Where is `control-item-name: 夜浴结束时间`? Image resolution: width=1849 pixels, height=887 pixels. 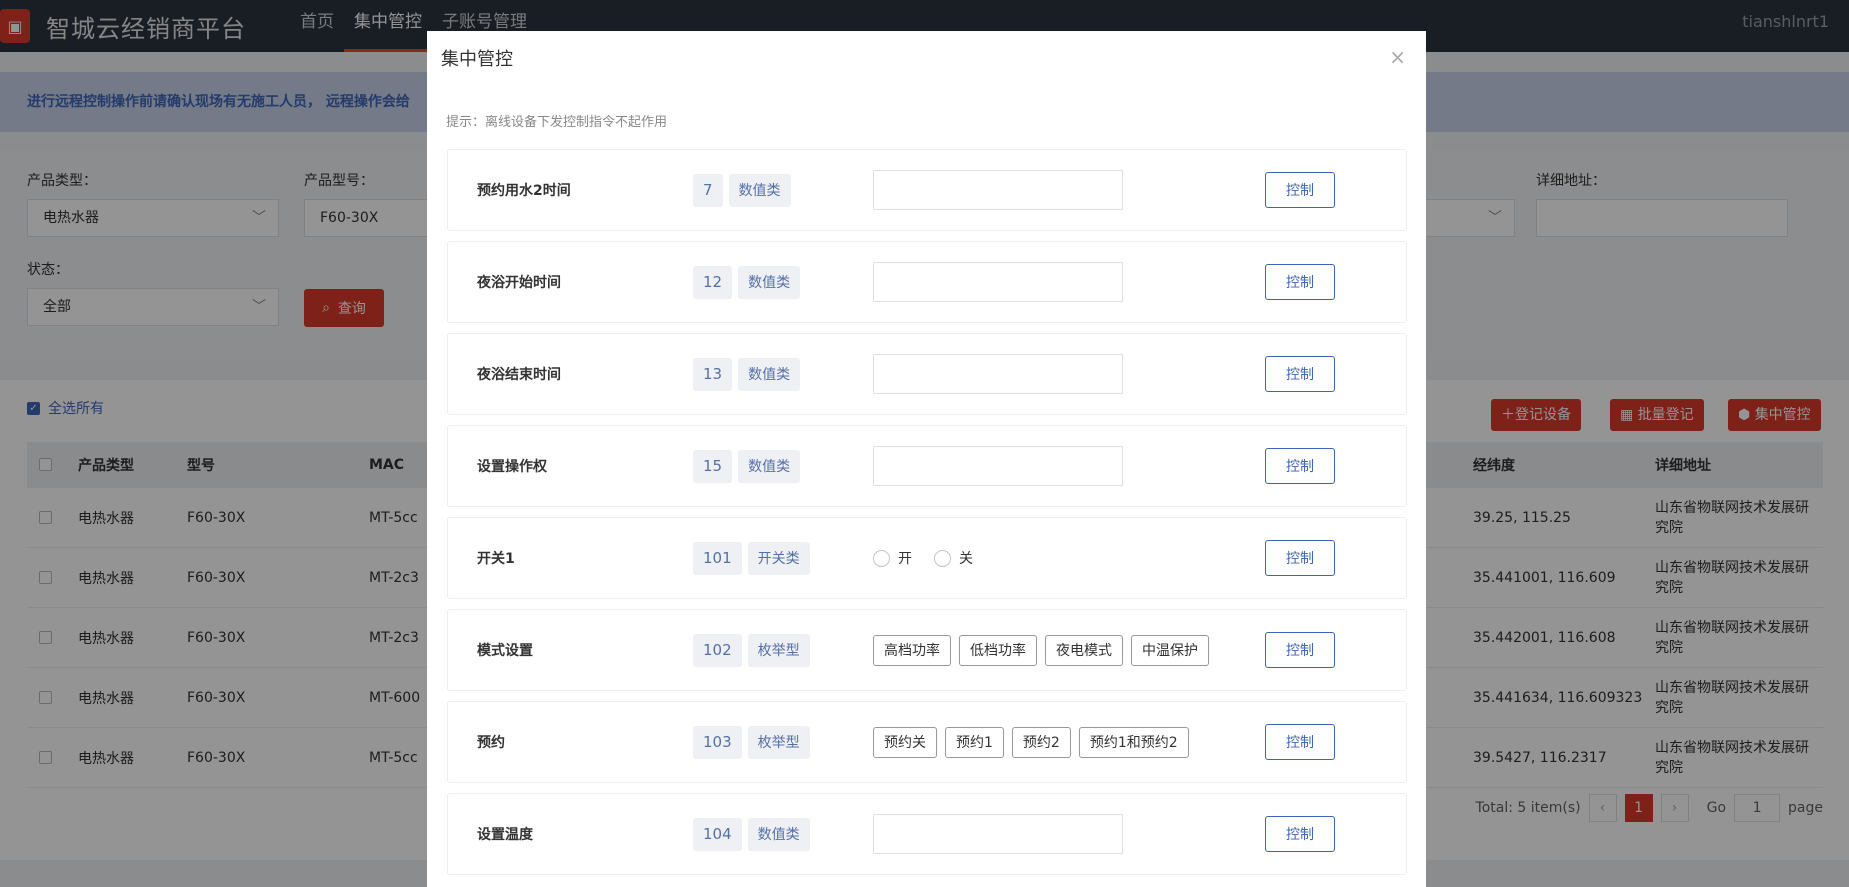 control-item-name: 夜浴结束时间 is located at coordinates (519, 375).